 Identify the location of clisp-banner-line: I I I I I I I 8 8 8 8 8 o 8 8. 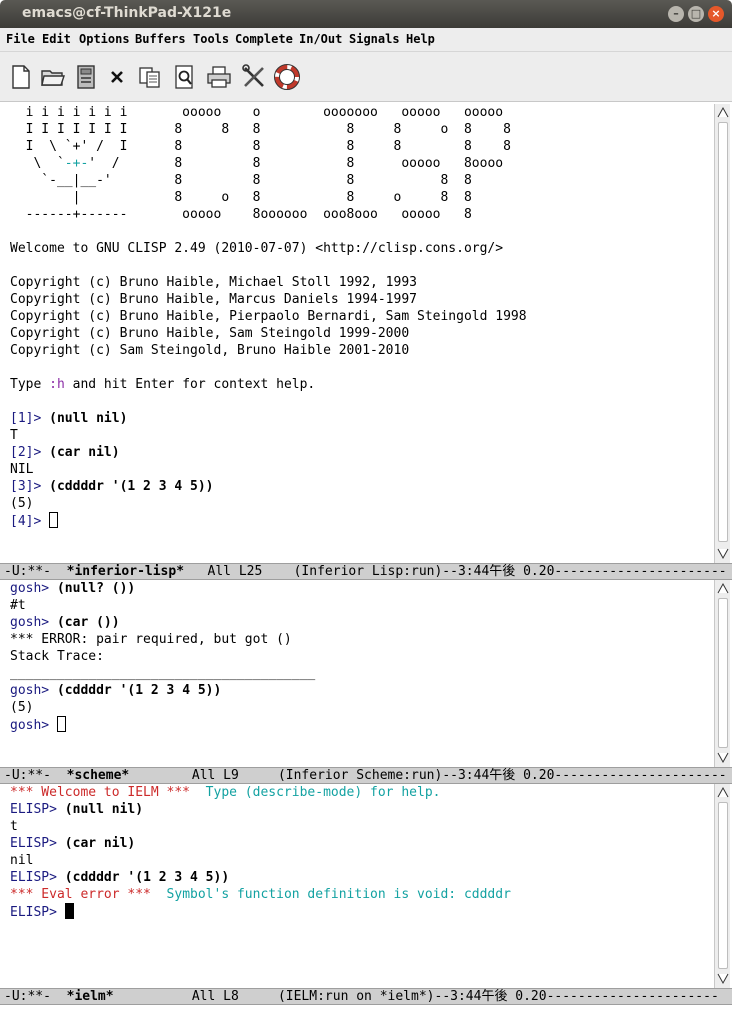
(260, 129).